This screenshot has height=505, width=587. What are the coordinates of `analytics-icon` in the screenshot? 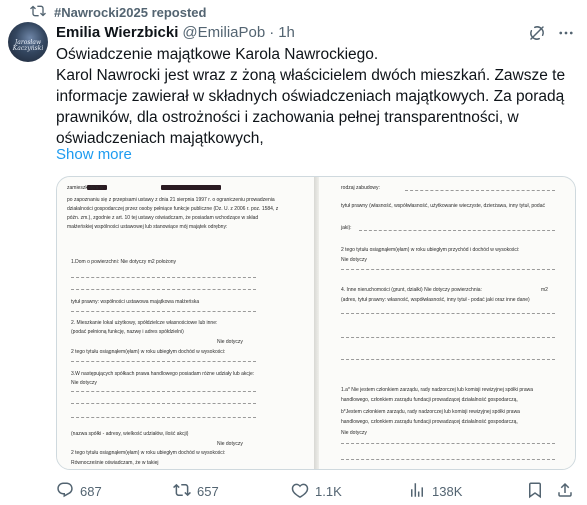 It's located at (417, 491).